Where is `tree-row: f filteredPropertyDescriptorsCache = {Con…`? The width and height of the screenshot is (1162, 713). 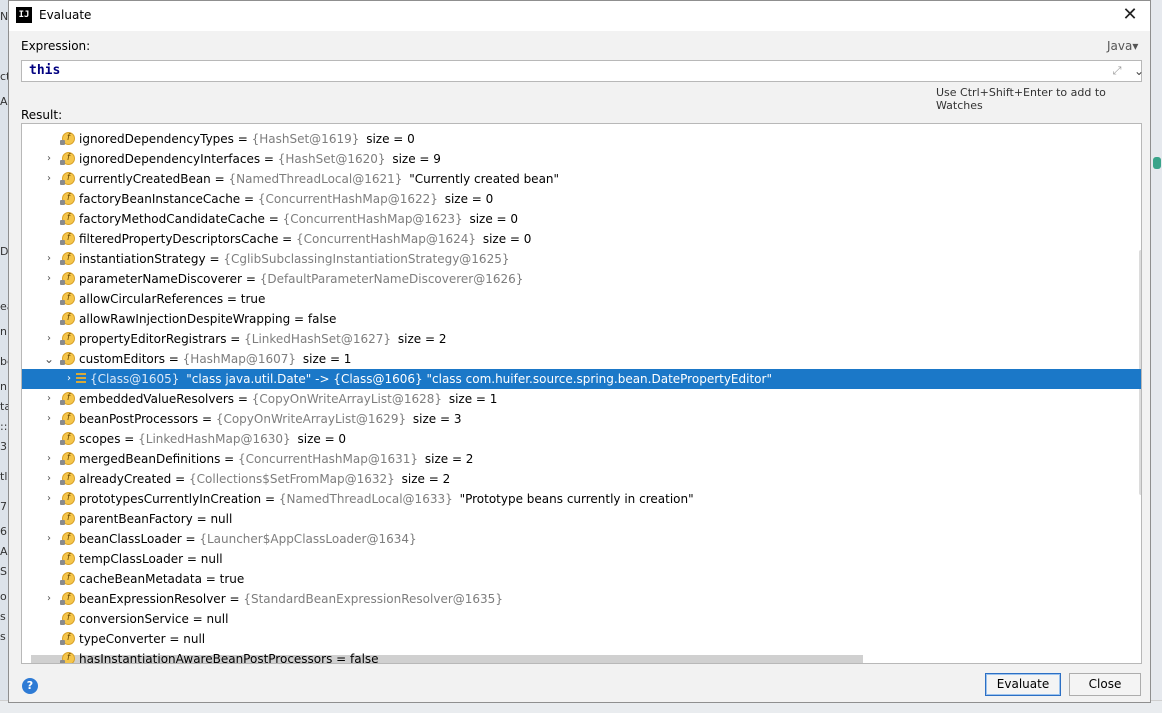 tree-row: f filteredPropertyDescriptorsCache = {Con… is located at coordinates (581, 239).